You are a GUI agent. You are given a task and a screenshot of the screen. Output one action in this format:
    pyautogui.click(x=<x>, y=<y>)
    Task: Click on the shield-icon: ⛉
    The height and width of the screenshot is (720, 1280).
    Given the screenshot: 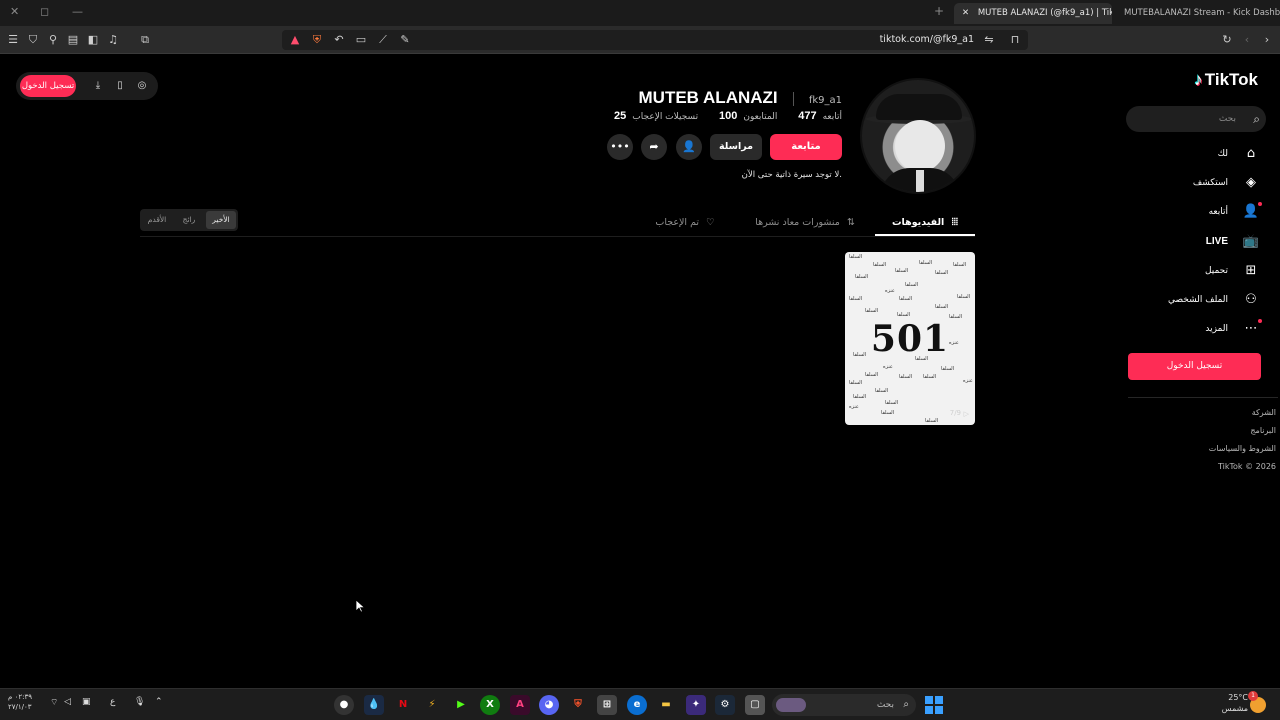 What is the action you would take?
    pyautogui.click(x=33, y=40)
    